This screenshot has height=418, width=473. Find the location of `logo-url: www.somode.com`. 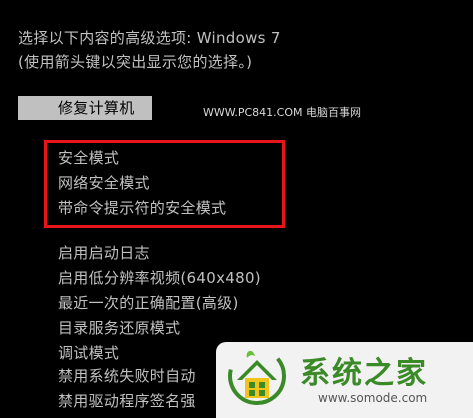

logo-url: www.somode.com is located at coordinates (373, 398).